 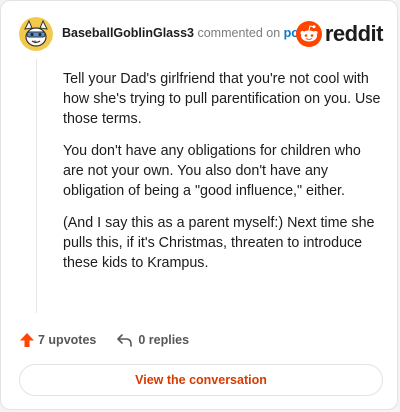 What do you see at coordinates (36, 186) in the screenshot?
I see `thread-line` at bounding box center [36, 186].